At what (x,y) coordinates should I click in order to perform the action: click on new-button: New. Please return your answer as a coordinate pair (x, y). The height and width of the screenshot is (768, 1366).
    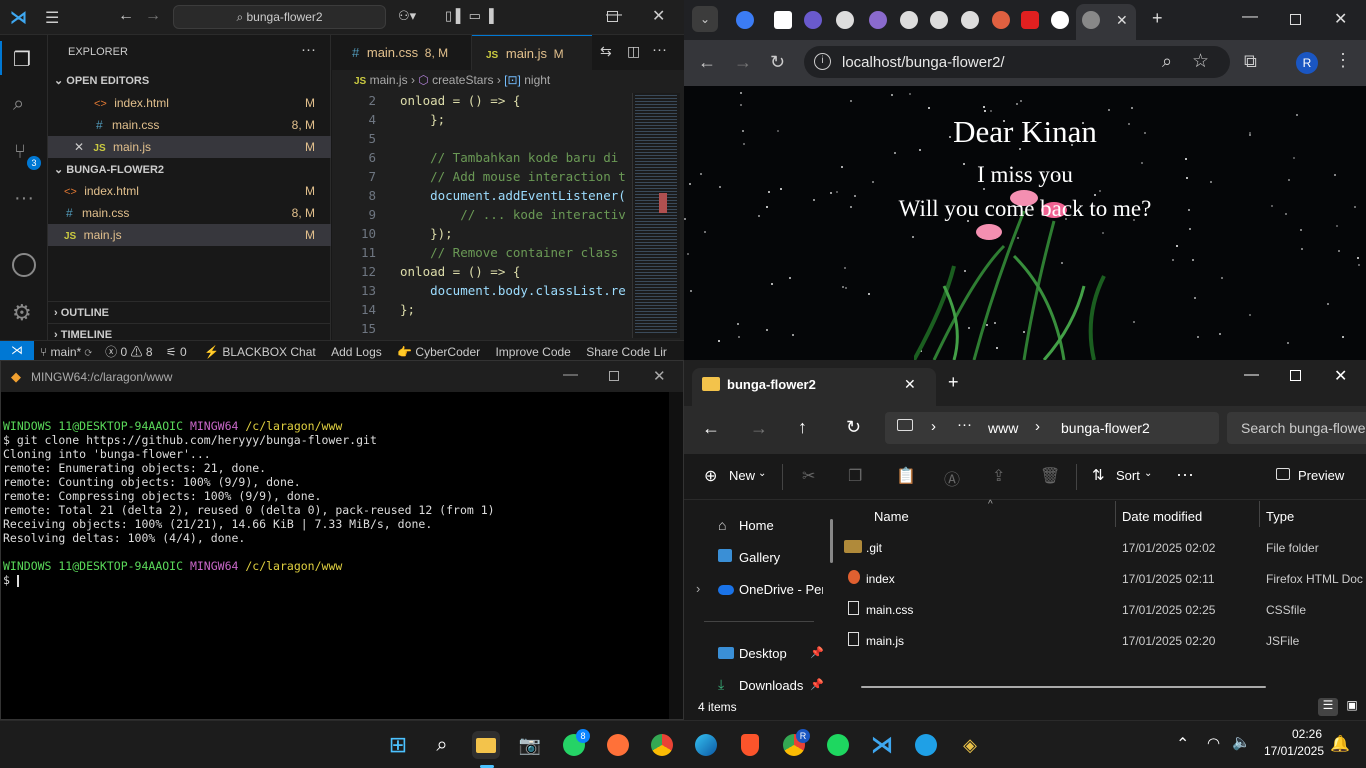
    Looking at the image, I should click on (742, 475).